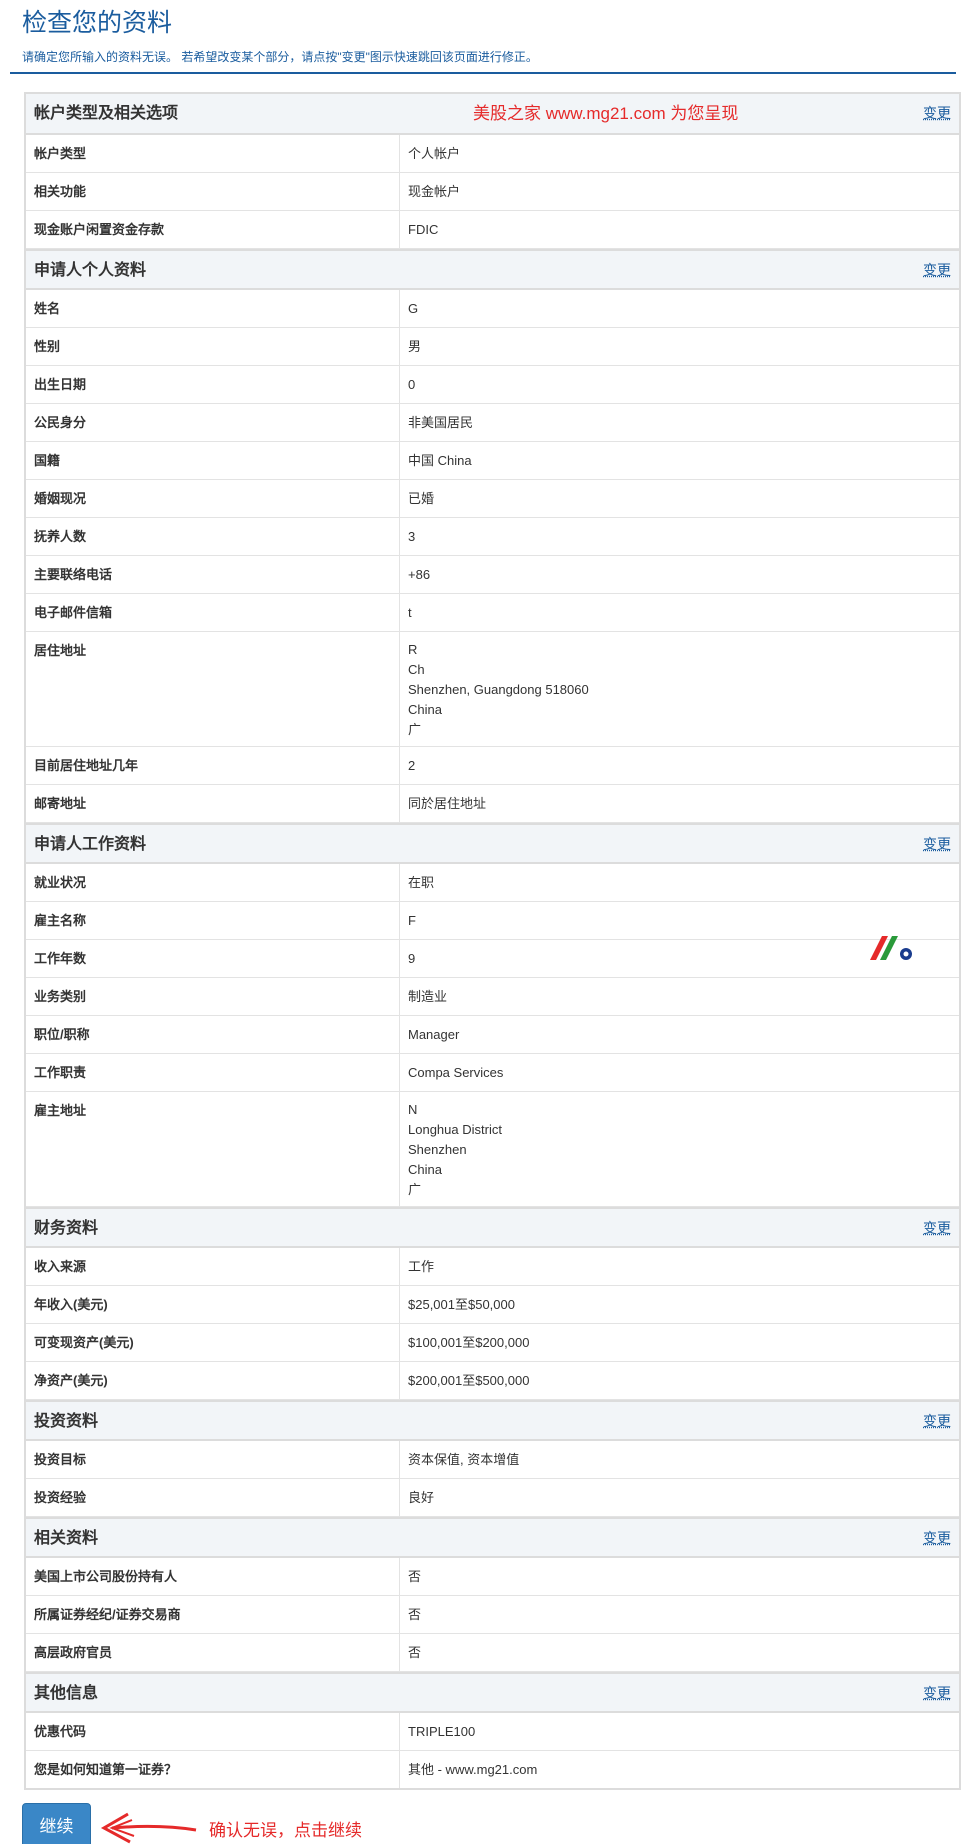 The width and height of the screenshot is (966, 1844). Describe the element at coordinates (413, 649) in the screenshot. I see `address-line: R` at that location.